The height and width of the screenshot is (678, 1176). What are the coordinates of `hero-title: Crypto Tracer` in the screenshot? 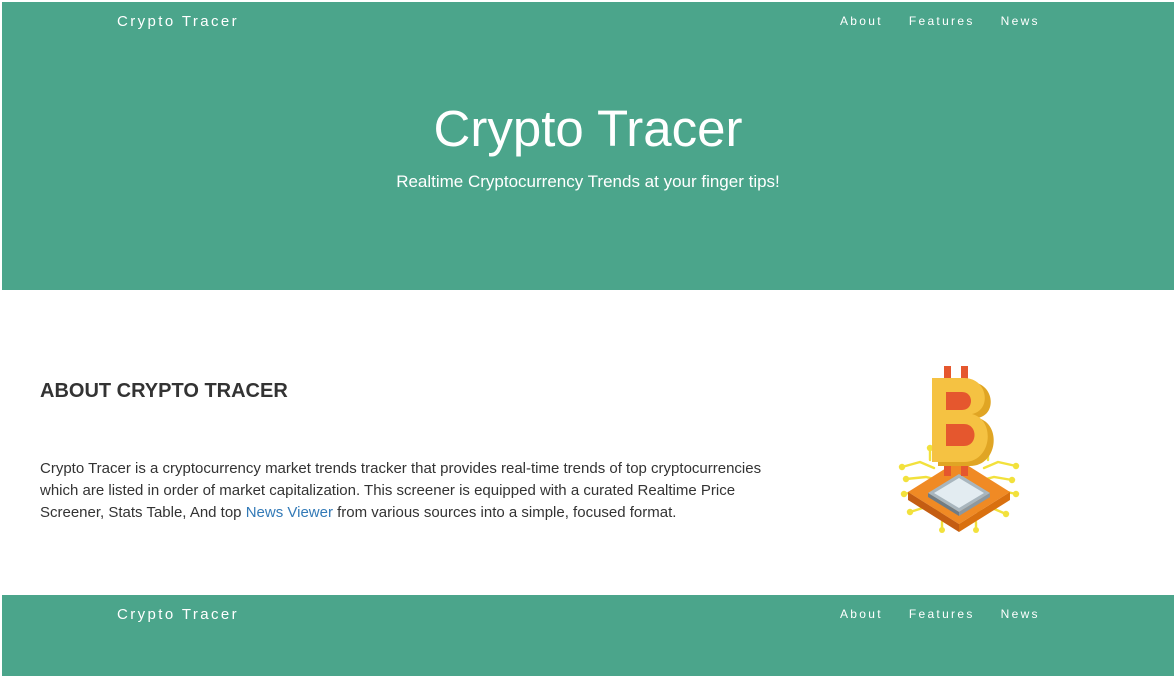 It's located at (588, 128).